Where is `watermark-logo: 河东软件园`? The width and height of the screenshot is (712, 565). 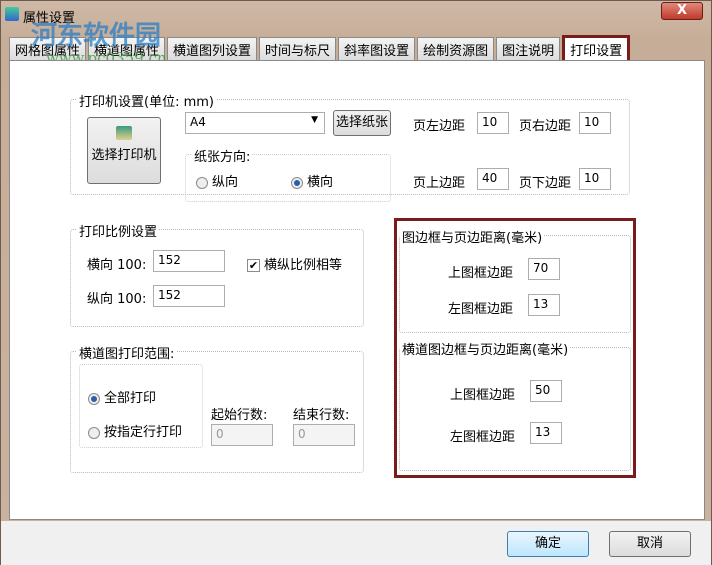
watermark-logo: 河东软件园 is located at coordinates (96, 36).